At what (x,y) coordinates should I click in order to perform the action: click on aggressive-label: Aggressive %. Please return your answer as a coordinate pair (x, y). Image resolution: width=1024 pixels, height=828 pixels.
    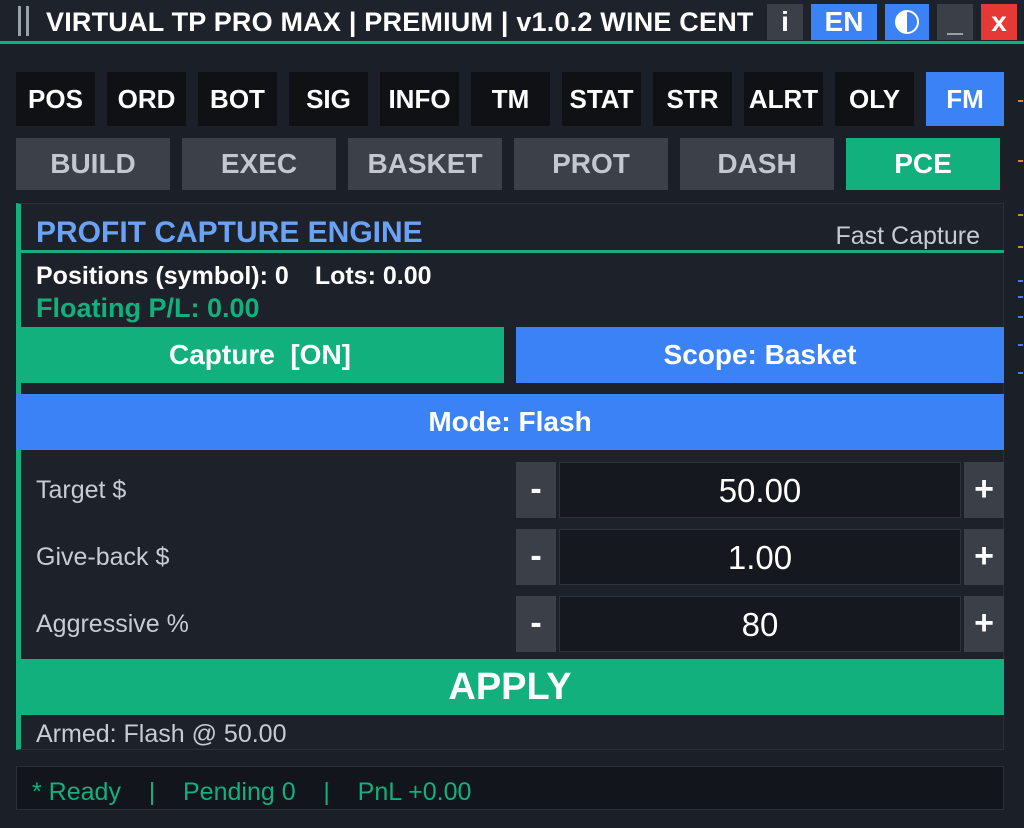
    Looking at the image, I should click on (112, 624).